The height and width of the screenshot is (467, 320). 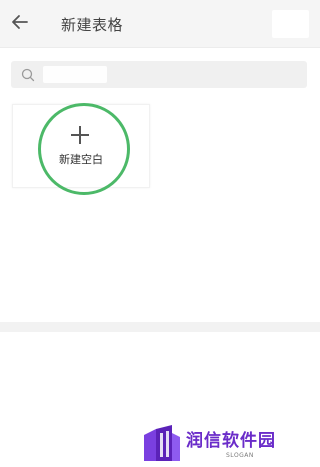 What do you see at coordinates (231, 441) in the screenshot?
I see `watermark-brand: 润信软件园` at bounding box center [231, 441].